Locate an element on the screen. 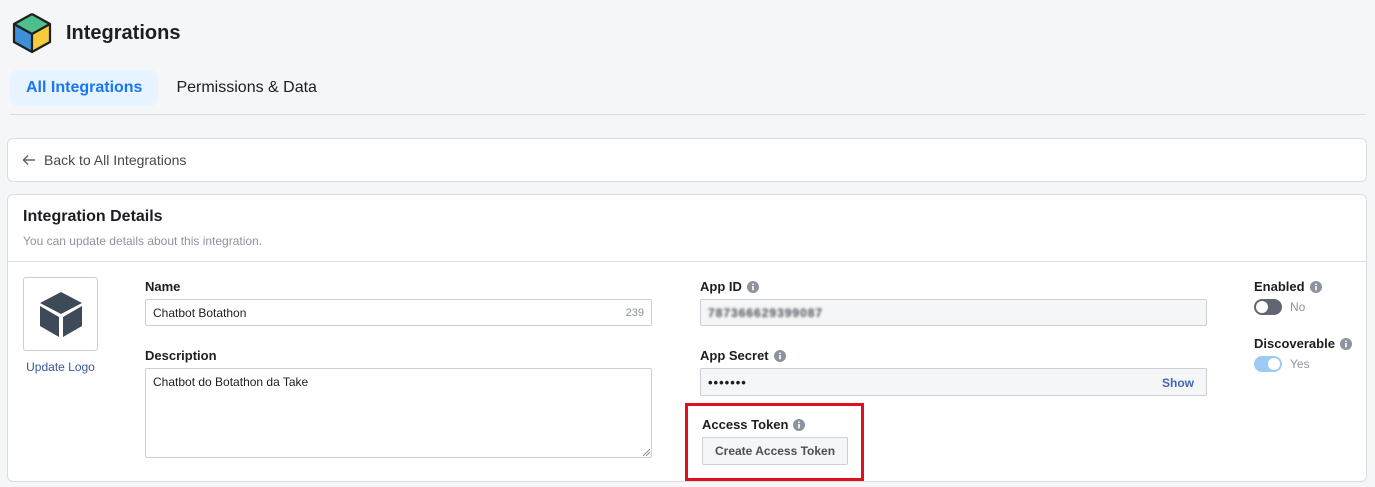  create-access-token-button: Create Access Token is located at coordinates (775, 451).